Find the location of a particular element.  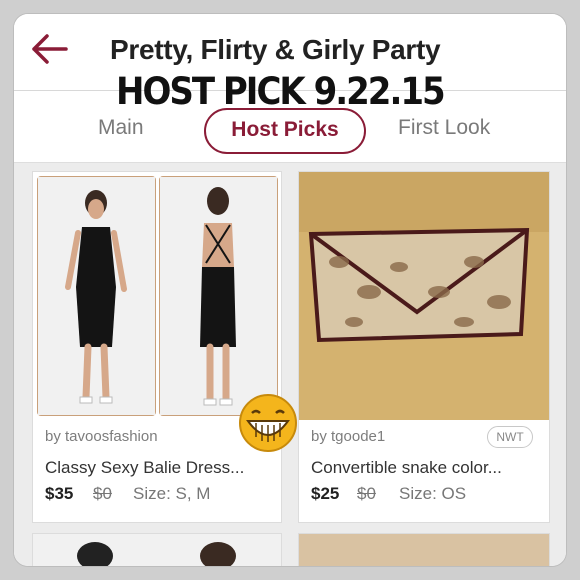

nwt-badge: NWT is located at coordinates (510, 437).